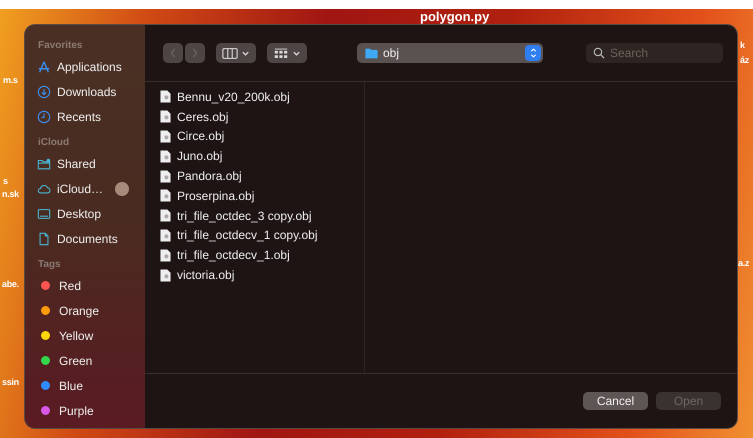  I want to click on file-item: Juno.obj, so click(262, 156).